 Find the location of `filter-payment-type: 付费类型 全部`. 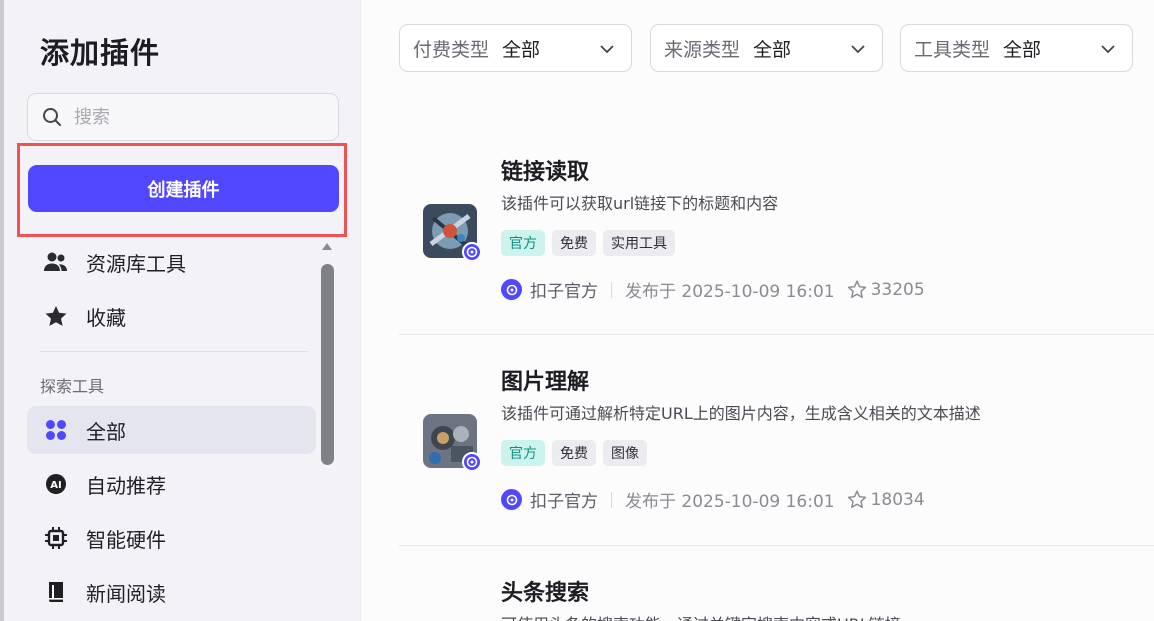

filter-payment-type: 付费类型 全部 is located at coordinates (515, 48).